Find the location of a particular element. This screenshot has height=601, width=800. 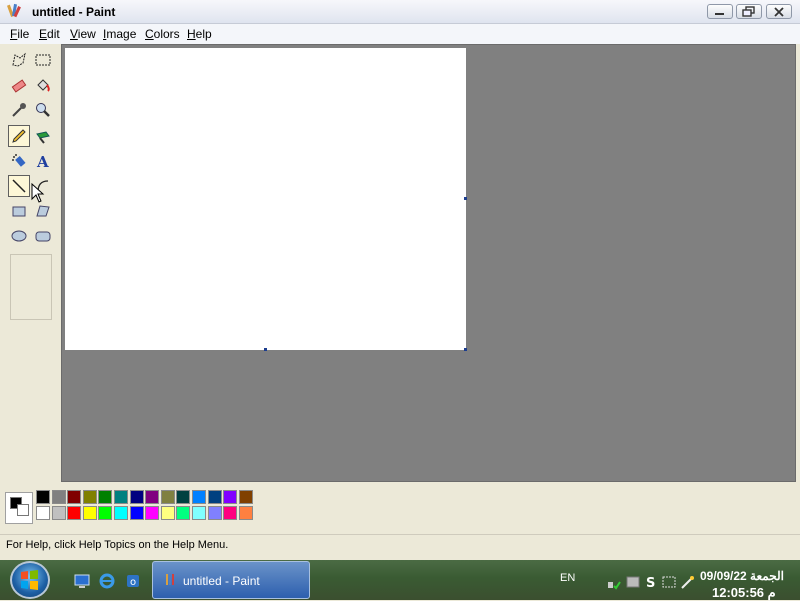

show-desktop-icon is located at coordinates (82, 581).